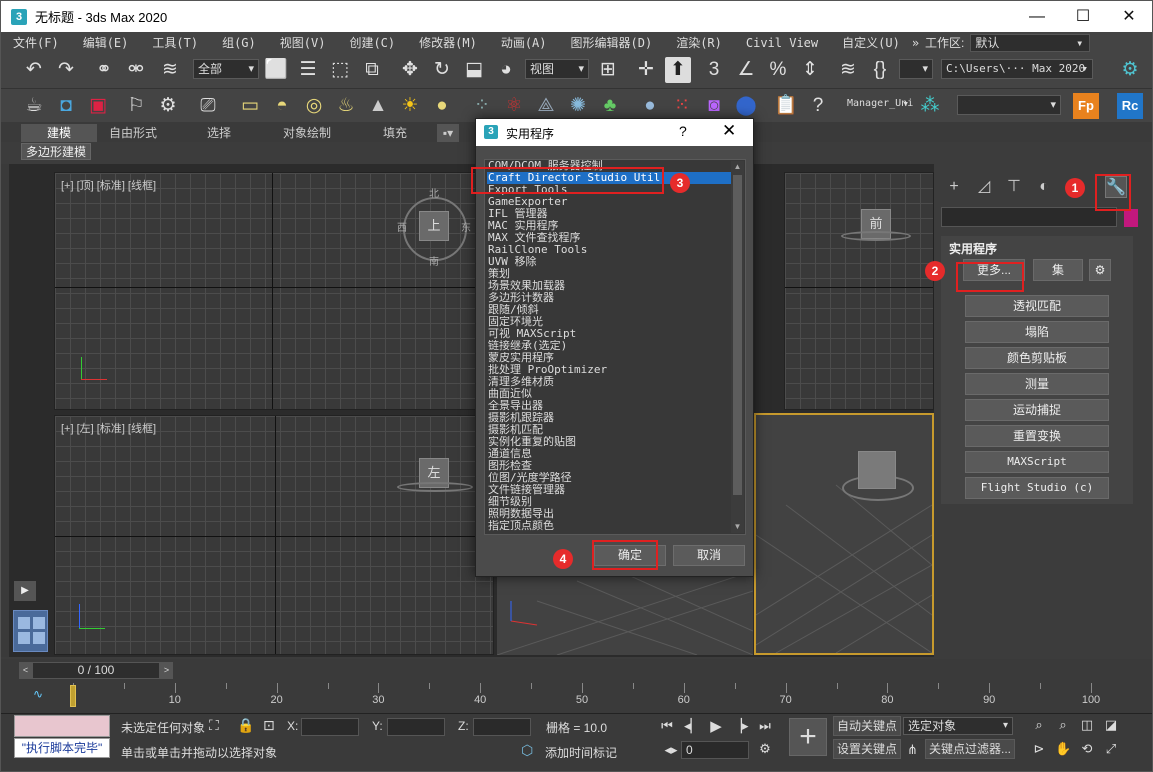 The height and width of the screenshot is (772, 1153). Describe the element at coordinates (729, 131) in the screenshot. I see `dialog-close-button: ✕` at that location.